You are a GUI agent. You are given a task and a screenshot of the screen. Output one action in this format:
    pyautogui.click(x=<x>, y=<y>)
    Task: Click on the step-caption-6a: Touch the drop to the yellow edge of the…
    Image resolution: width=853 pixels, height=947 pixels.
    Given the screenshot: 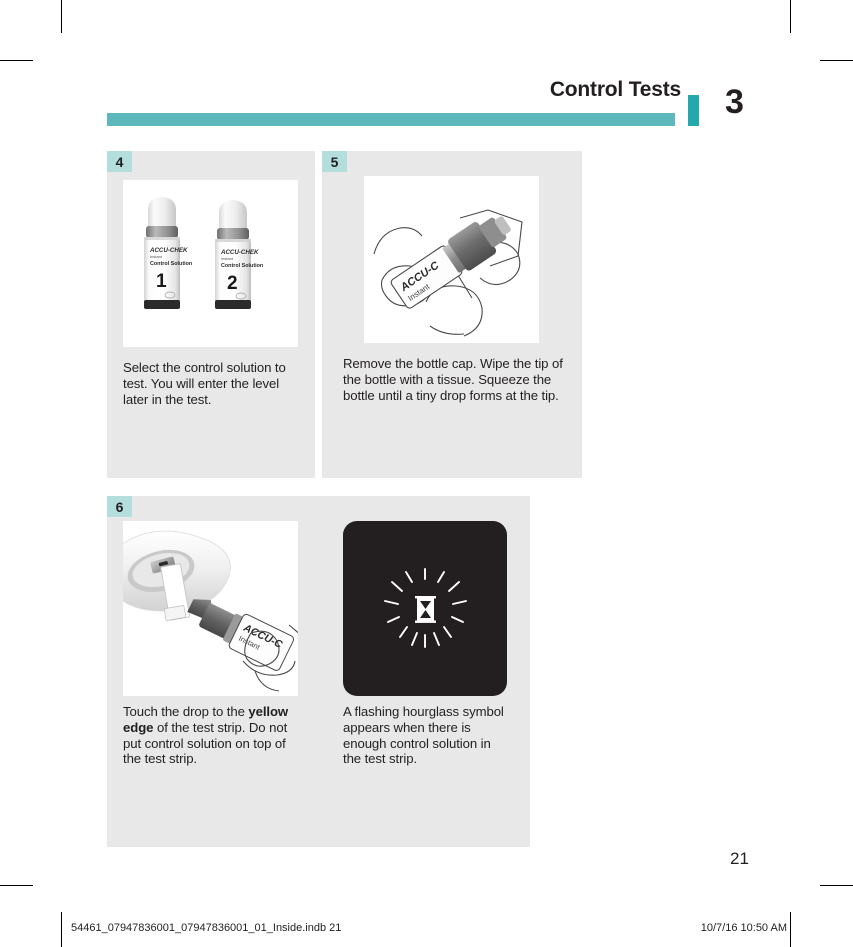 What is the action you would take?
    pyautogui.click(x=213, y=735)
    